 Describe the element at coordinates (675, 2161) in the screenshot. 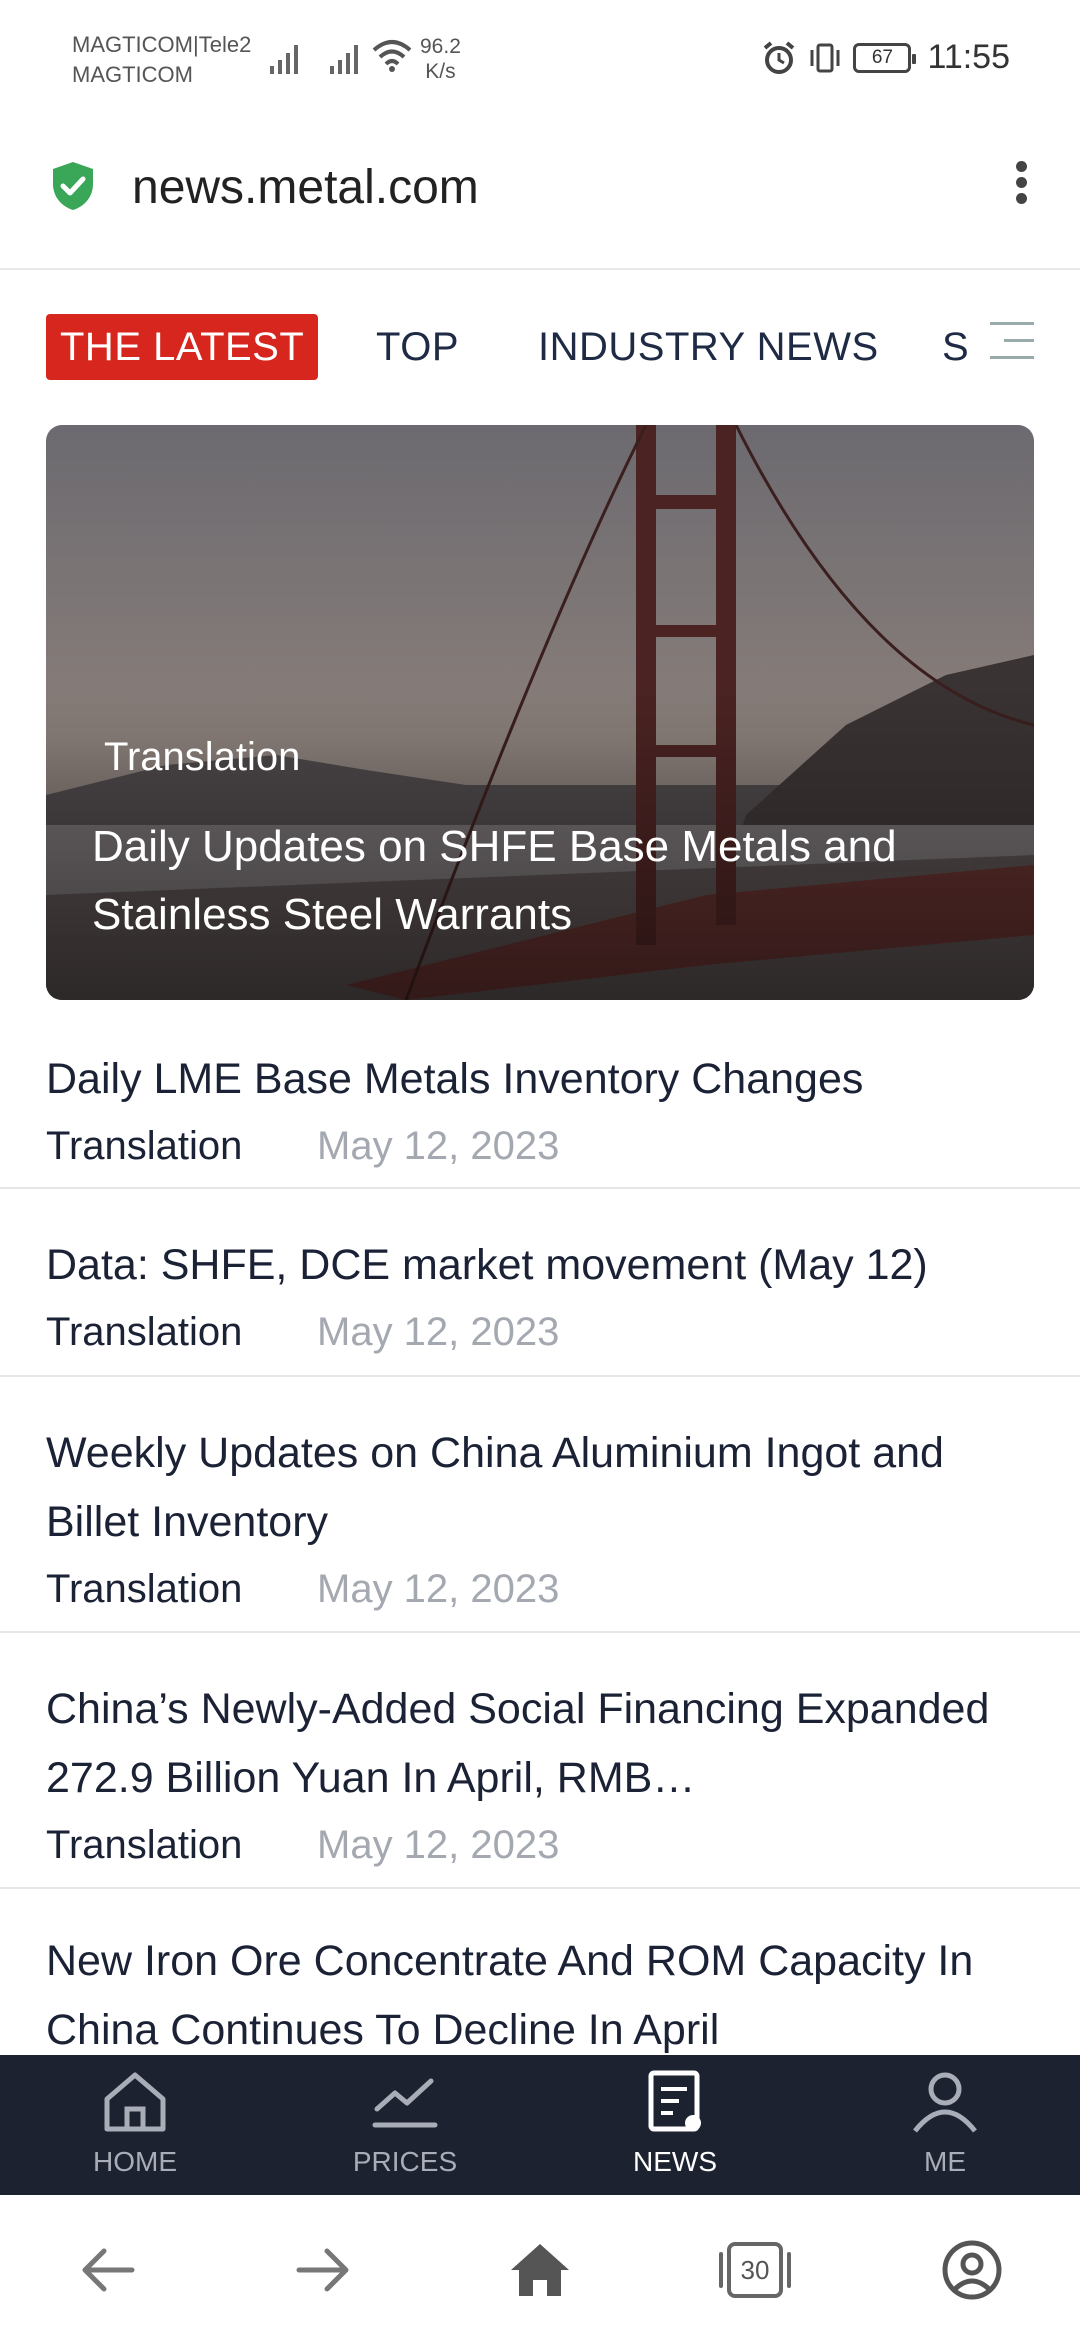

I see `nav-news-label: NEWS` at that location.